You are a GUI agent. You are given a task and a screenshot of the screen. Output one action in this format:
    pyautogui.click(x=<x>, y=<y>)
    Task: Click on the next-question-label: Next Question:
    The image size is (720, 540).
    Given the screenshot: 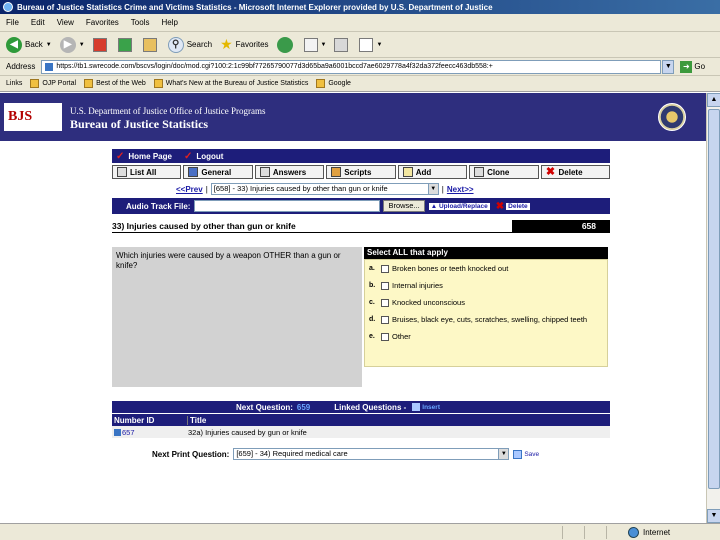 What is the action you would take?
    pyautogui.click(x=264, y=407)
    